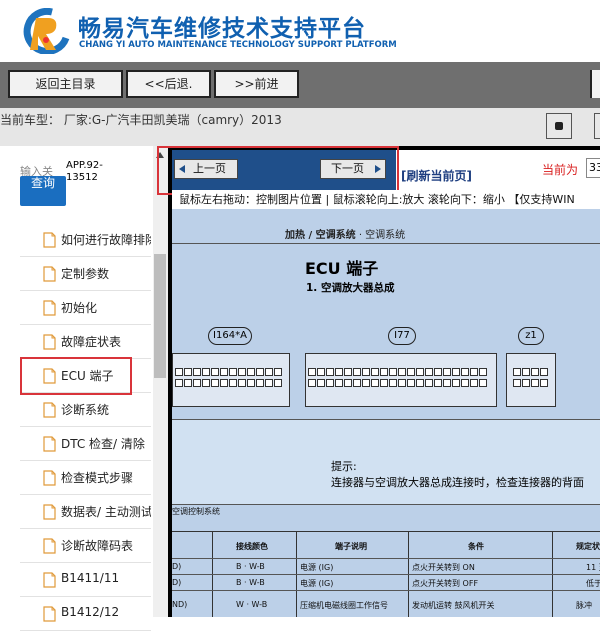 The height and width of the screenshot is (631, 600). Describe the element at coordinates (97, 478) in the screenshot. I see `sidebar-item-label: 检查模式步骤` at that location.